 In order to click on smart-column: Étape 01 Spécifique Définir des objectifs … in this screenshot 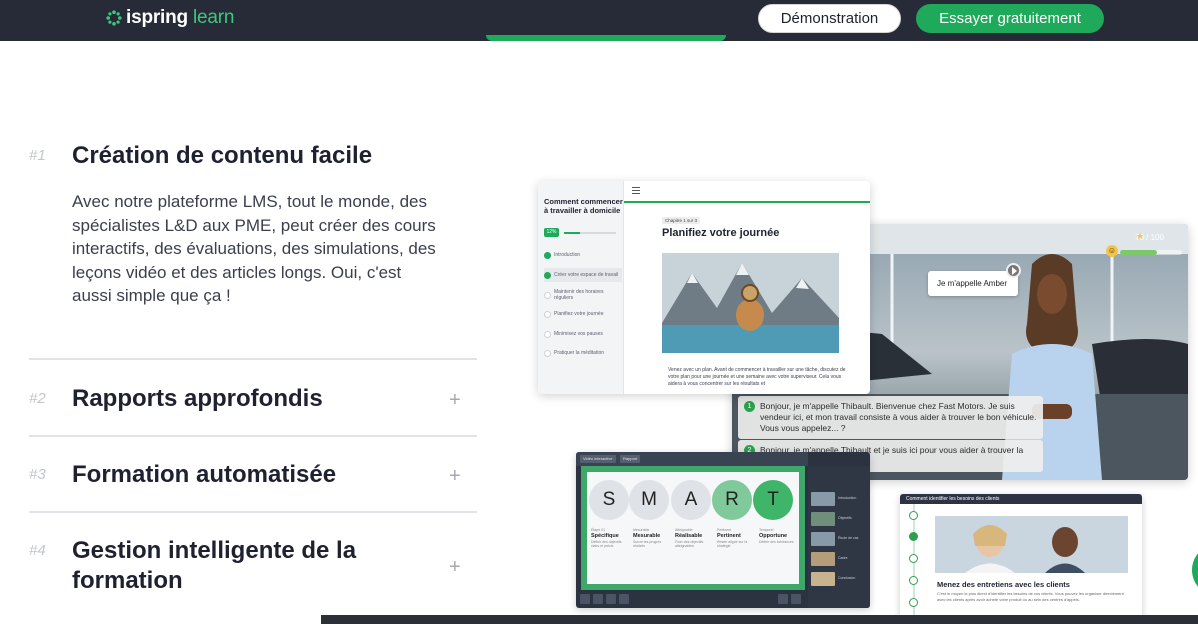, I will do `click(606, 538)`.